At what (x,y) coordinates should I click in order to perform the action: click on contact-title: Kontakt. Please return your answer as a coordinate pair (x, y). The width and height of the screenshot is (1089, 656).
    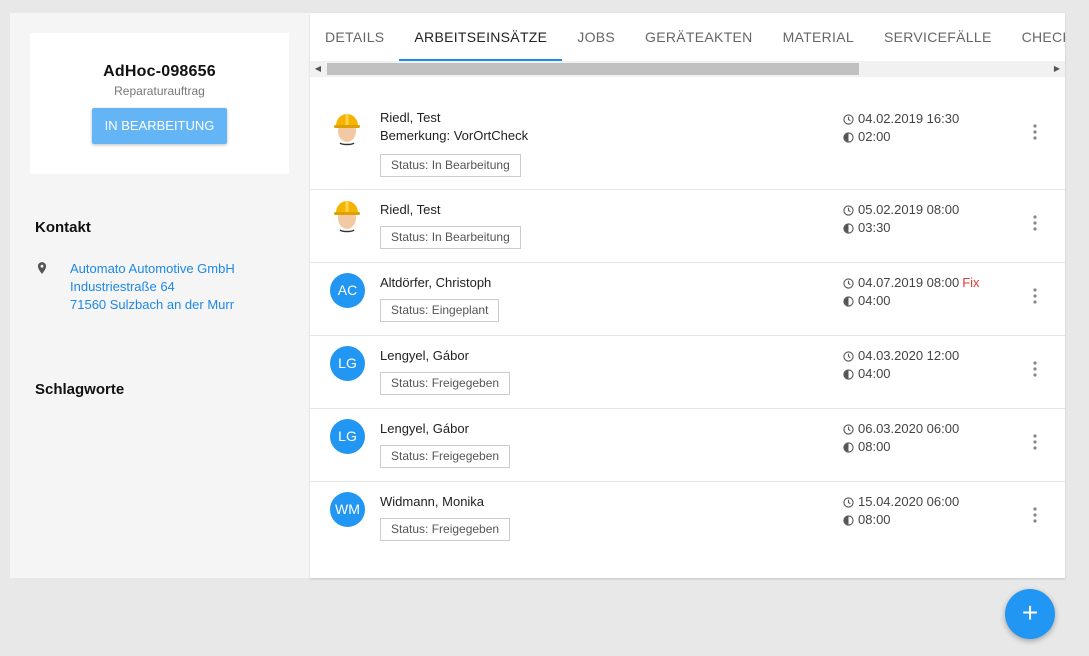
    Looking at the image, I should click on (63, 227).